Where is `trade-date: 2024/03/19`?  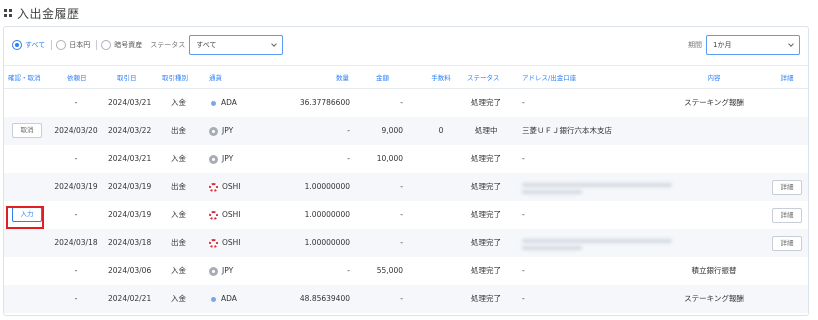
trade-date: 2024/03/19 is located at coordinates (130, 214).